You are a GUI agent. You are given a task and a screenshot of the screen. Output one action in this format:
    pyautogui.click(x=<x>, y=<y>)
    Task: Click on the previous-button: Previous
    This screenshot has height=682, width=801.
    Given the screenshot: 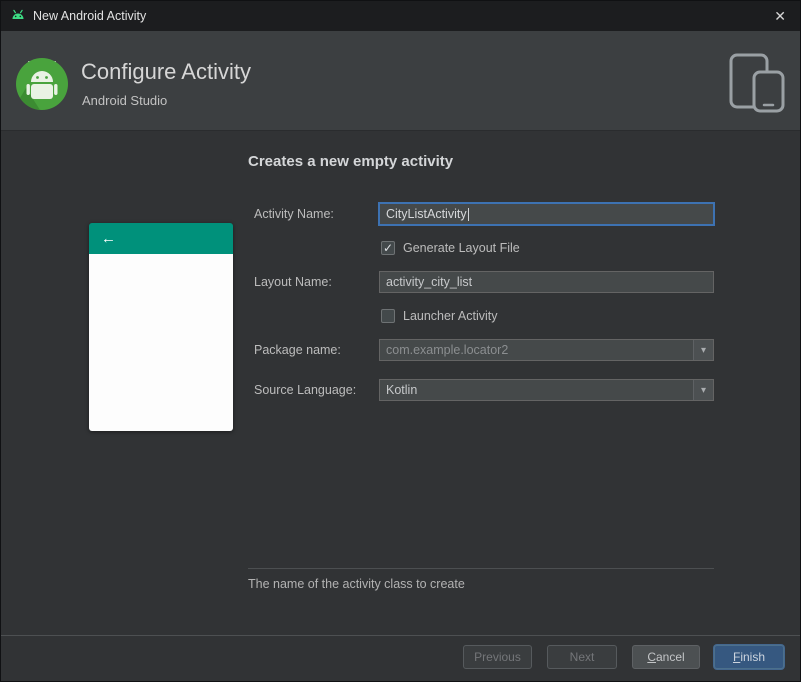 What is the action you would take?
    pyautogui.click(x=497, y=657)
    